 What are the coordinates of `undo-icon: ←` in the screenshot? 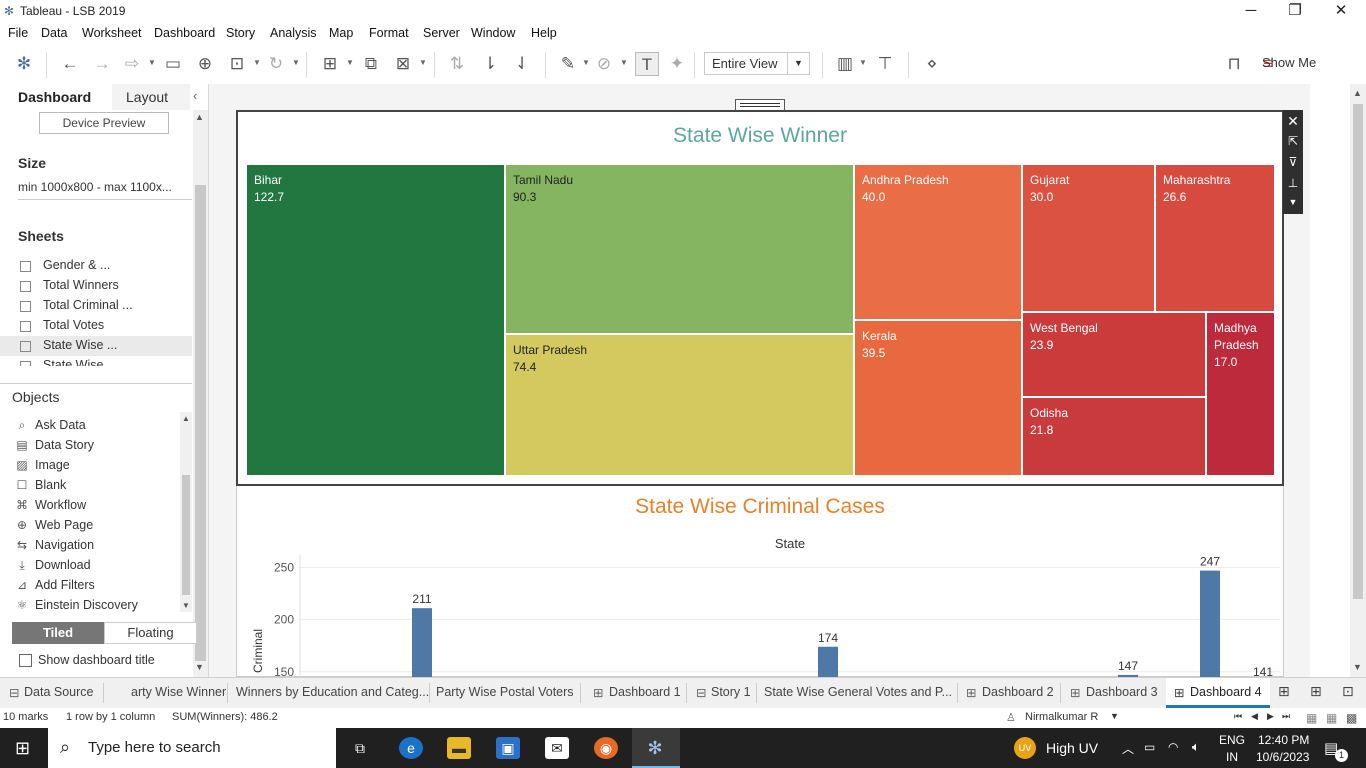 It's located at (70, 64).